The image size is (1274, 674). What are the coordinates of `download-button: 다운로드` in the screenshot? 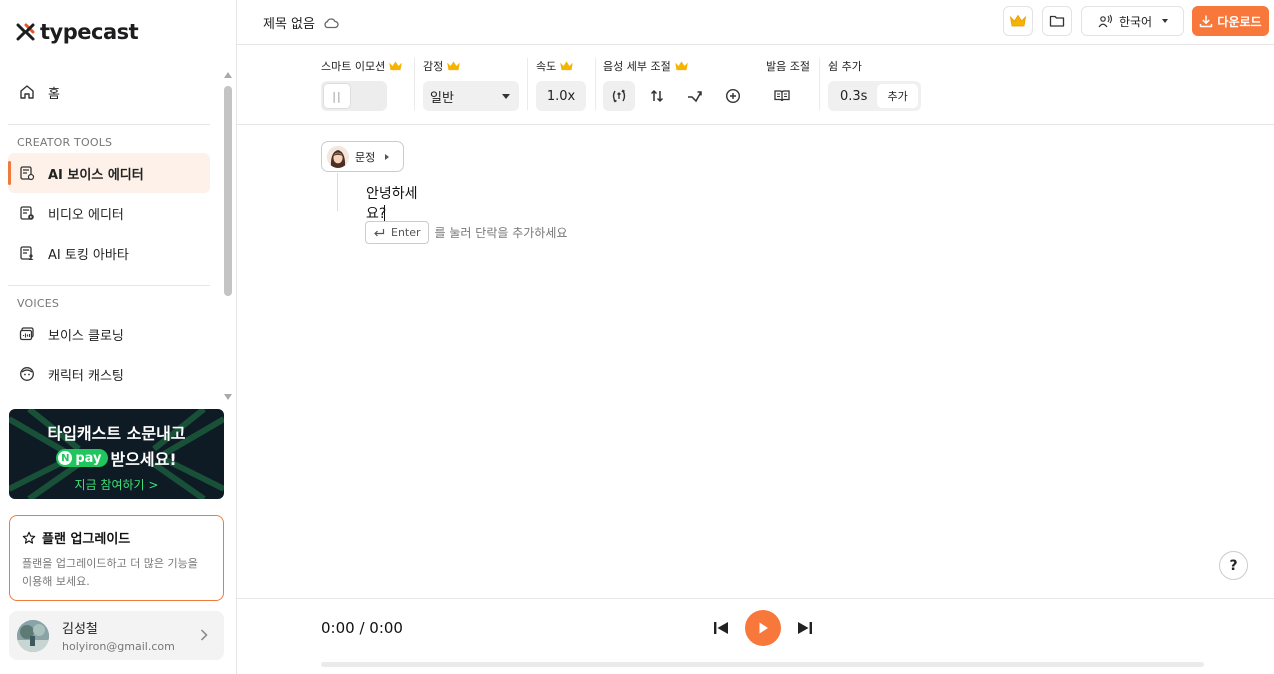 It's located at (1230, 21).